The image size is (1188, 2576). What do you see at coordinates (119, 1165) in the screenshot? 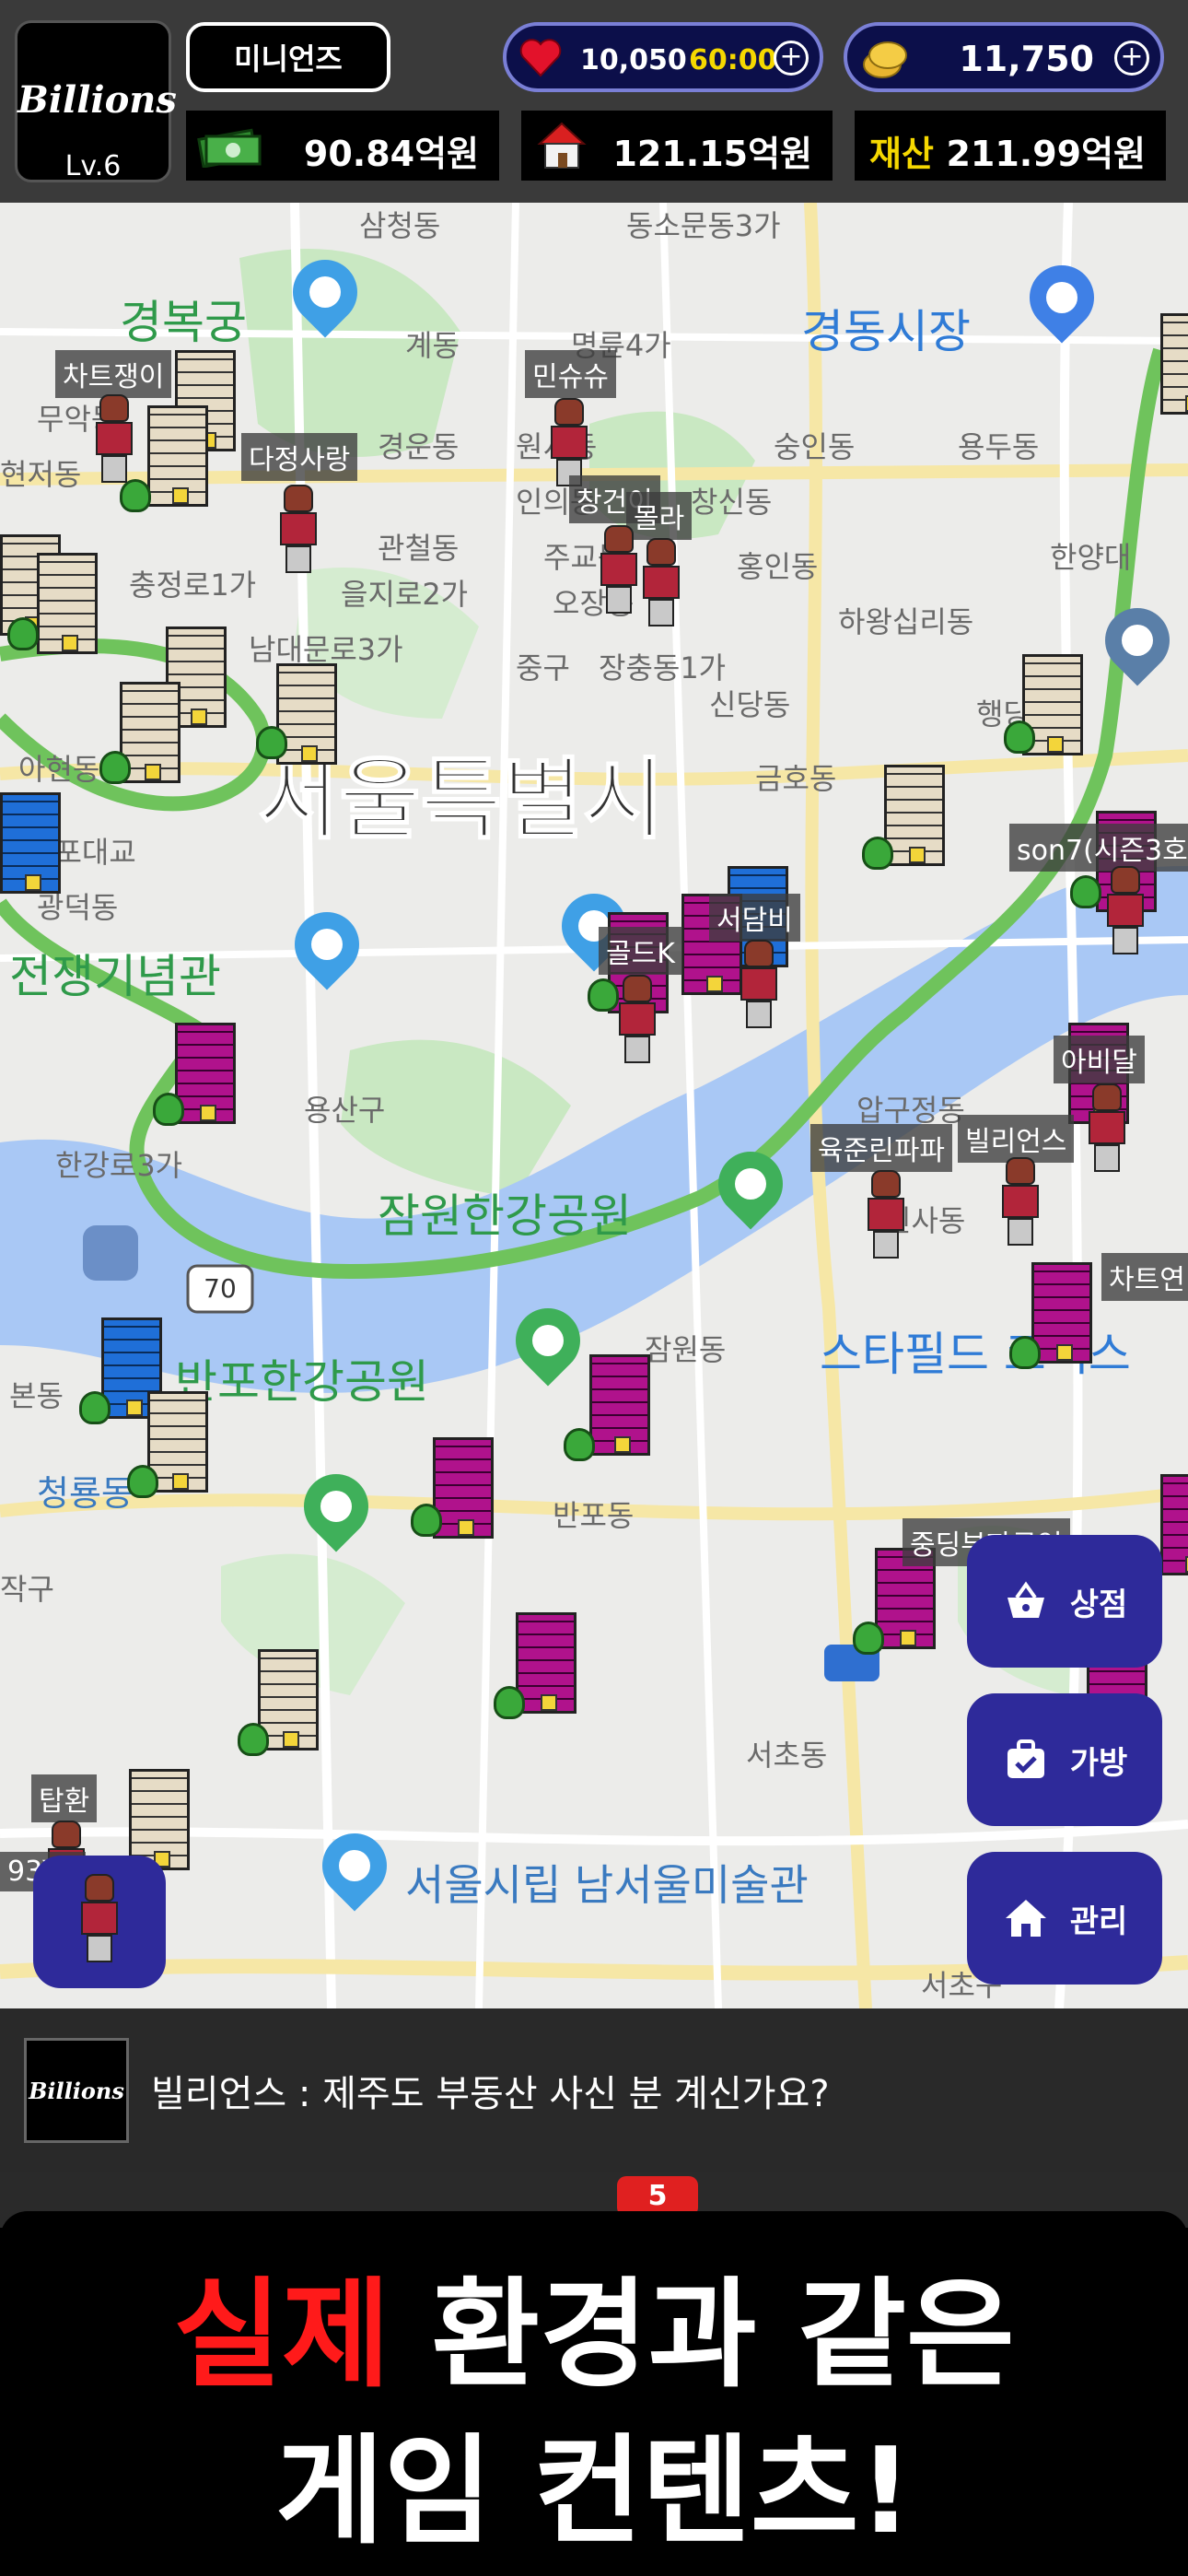
I see `place-label: 한강로3가` at bounding box center [119, 1165].